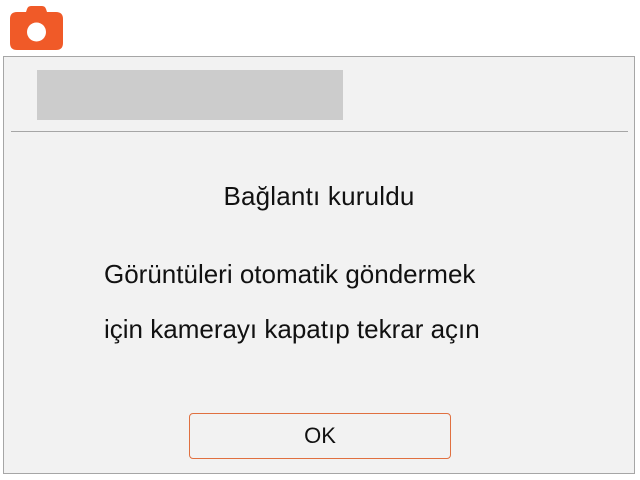 The height and width of the screenshot is (480, 640). I want to click on dialog-title: Bağlantı kuruldu, so click(319, 196).